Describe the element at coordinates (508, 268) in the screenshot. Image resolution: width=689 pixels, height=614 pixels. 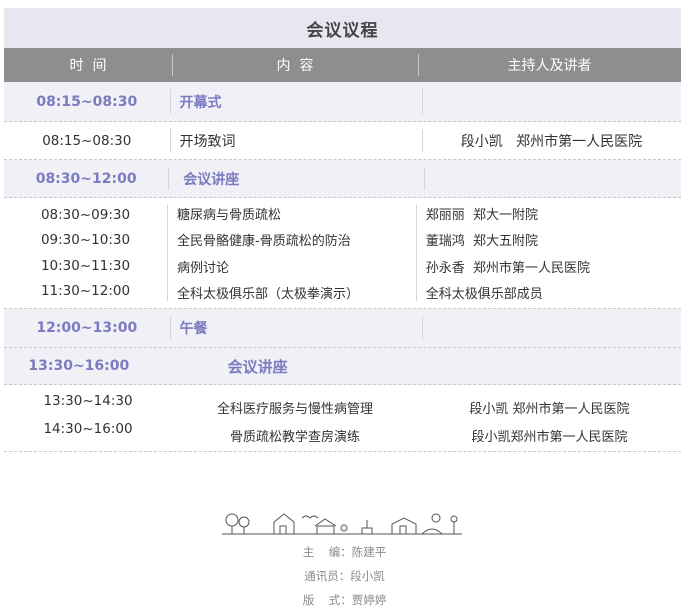
I see `row-speaker: 孙永香 郑州市第一人民医院` at that location.